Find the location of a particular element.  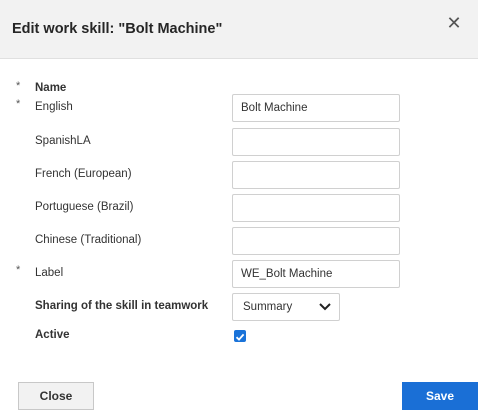

sharing-label: Sharing of the skill in teamwork is located at coordinates (122, 306).